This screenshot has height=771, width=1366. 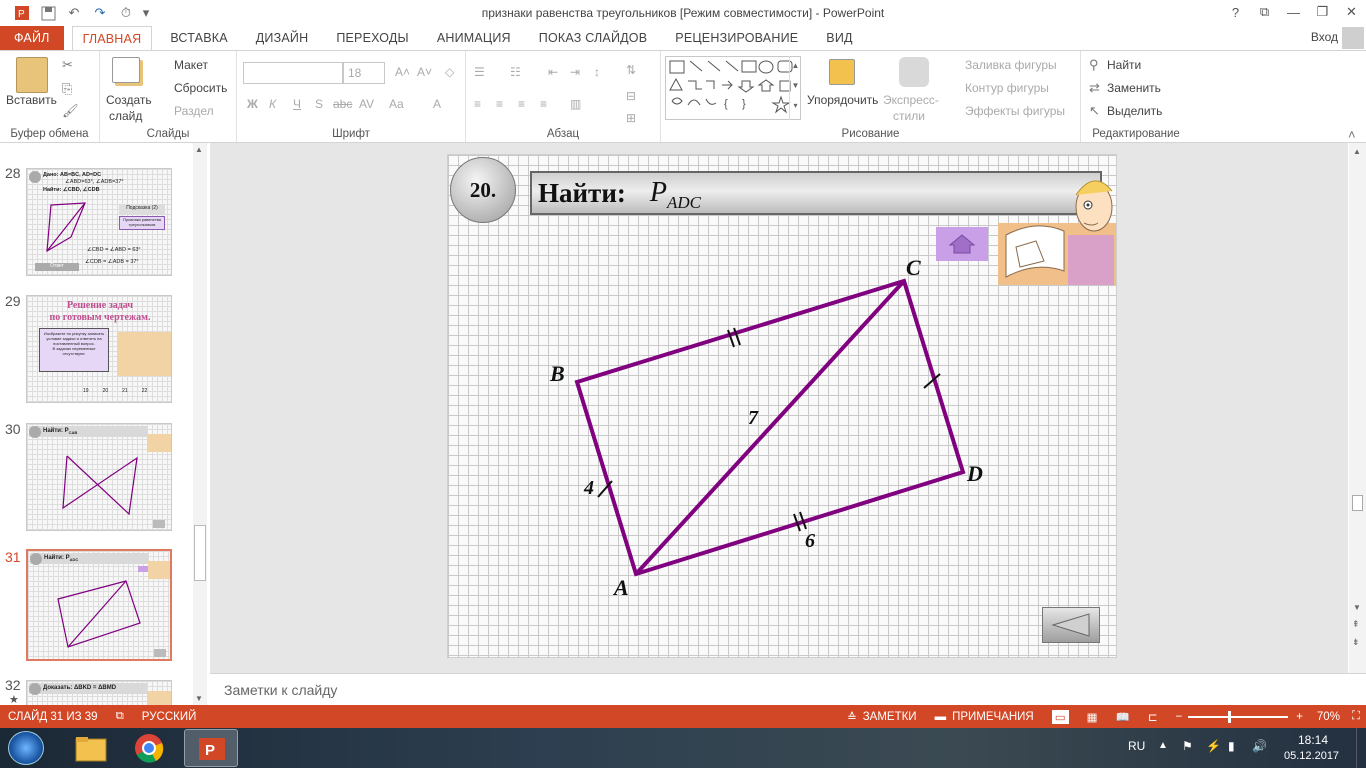 What do you see at coordinates (252, 104) in the screenshot?
I see `bold-button: Ж` at bounding box center [252, 104].